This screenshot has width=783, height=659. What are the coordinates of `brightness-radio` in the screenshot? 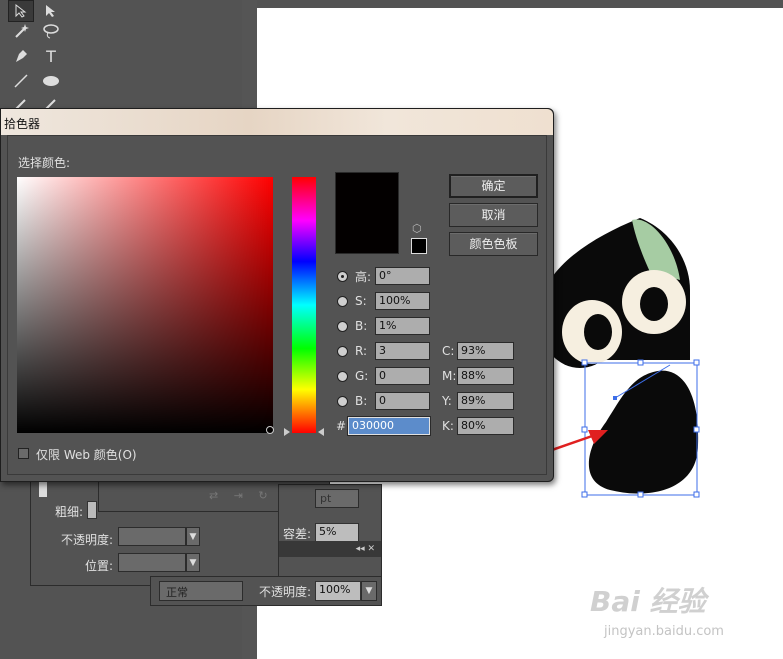 It's located at (342, 326).